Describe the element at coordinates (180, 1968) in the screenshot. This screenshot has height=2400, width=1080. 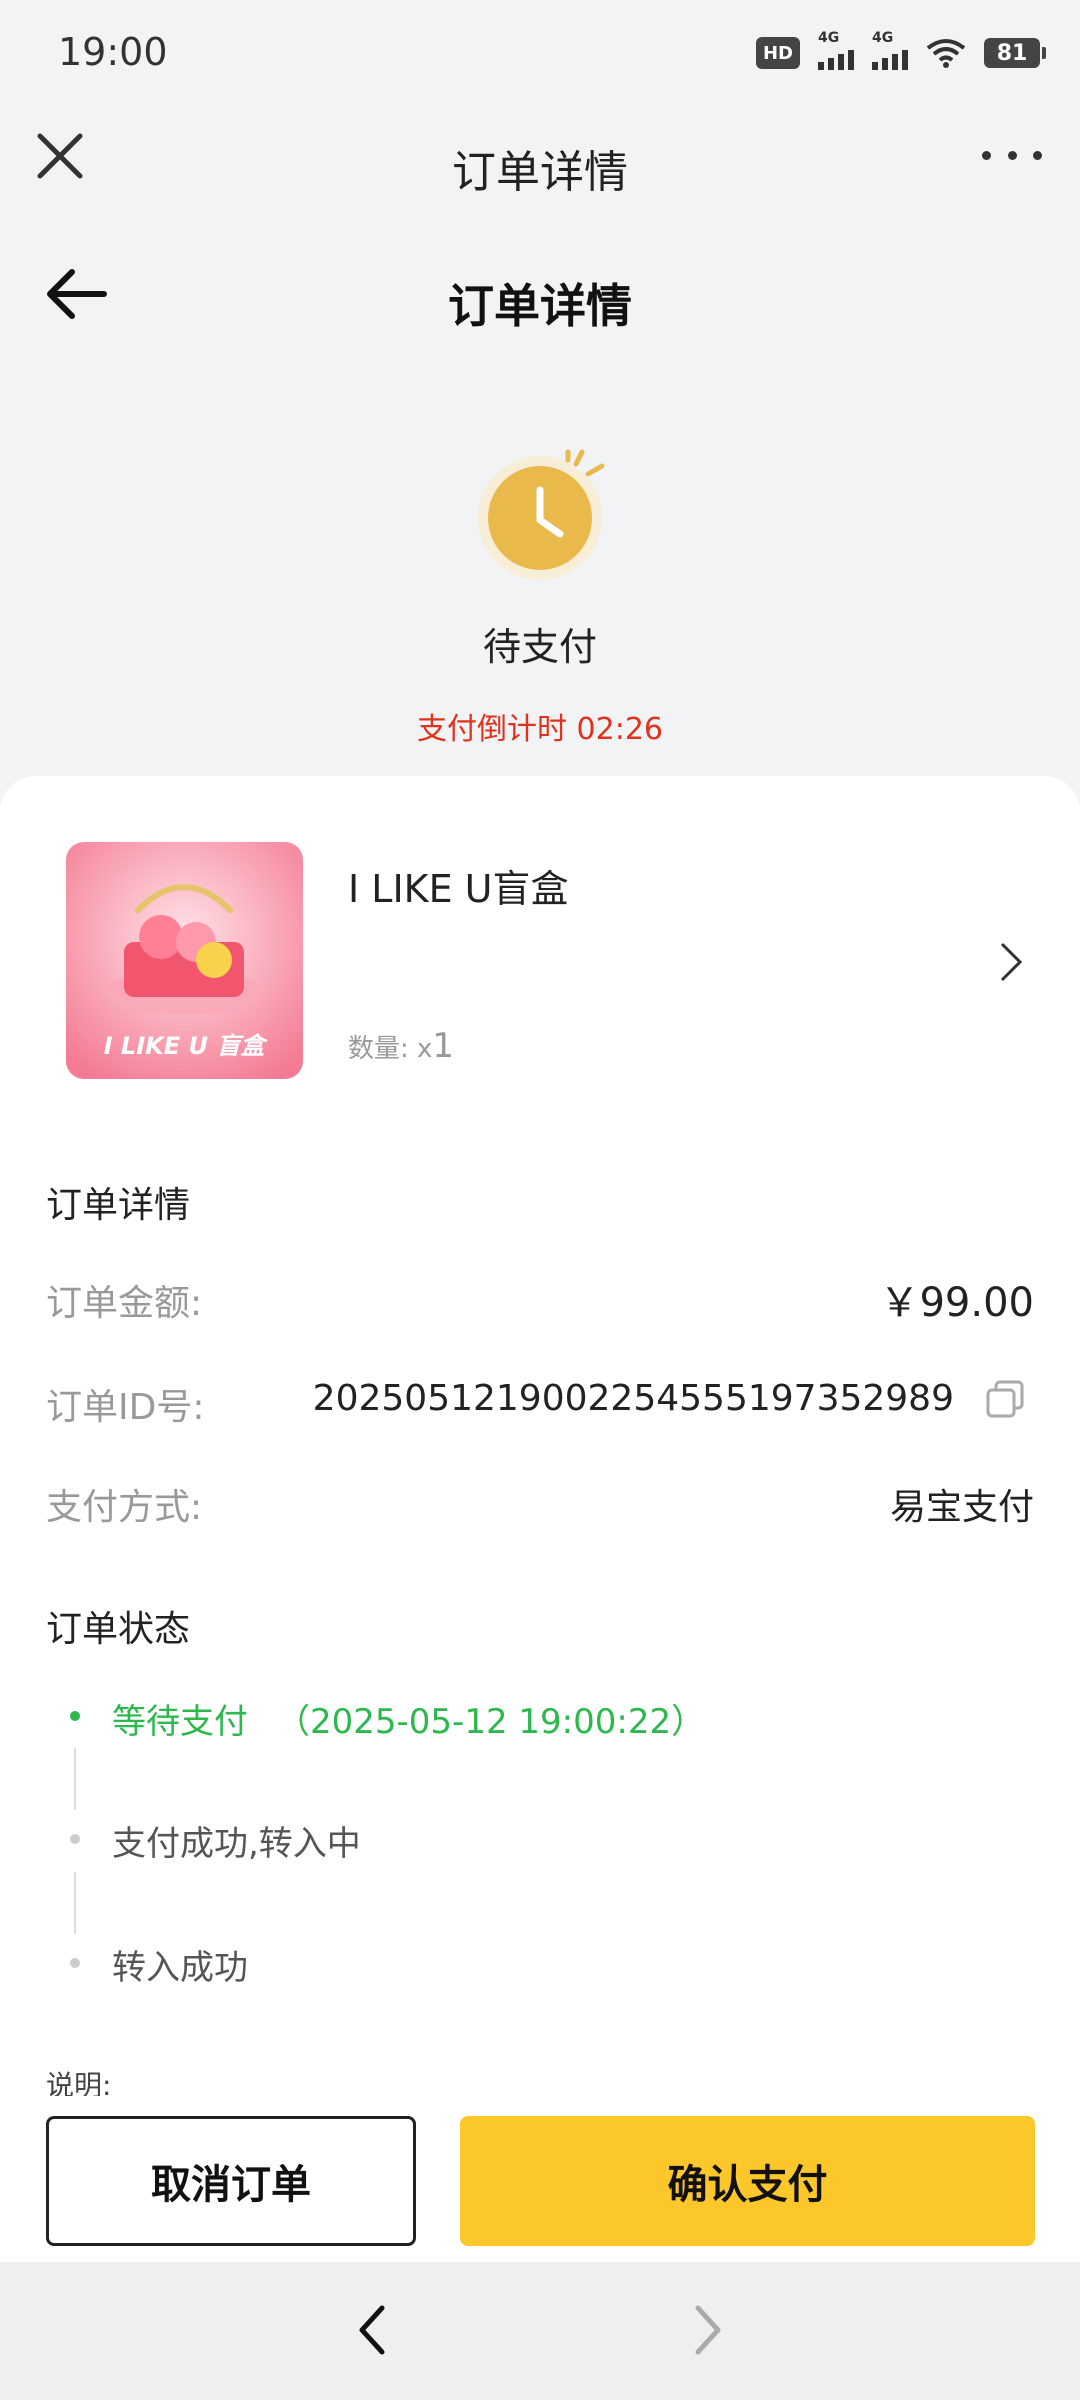
I see `timeline-step-3: 转入成功` at that location.